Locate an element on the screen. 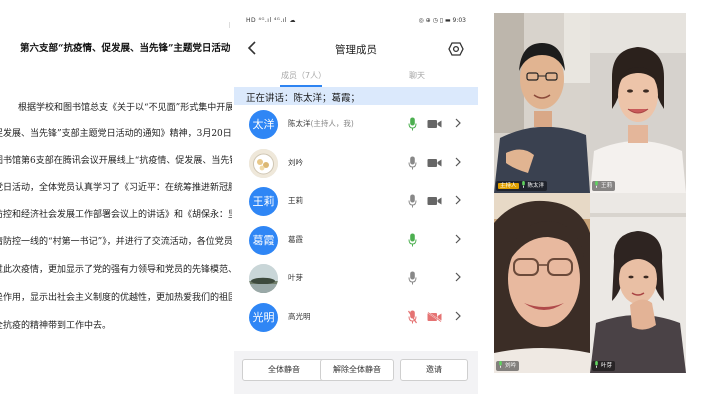 The width and height of the screenshot is (714, 400). invite-button: 邀请 is located at coordinates (434, 370).